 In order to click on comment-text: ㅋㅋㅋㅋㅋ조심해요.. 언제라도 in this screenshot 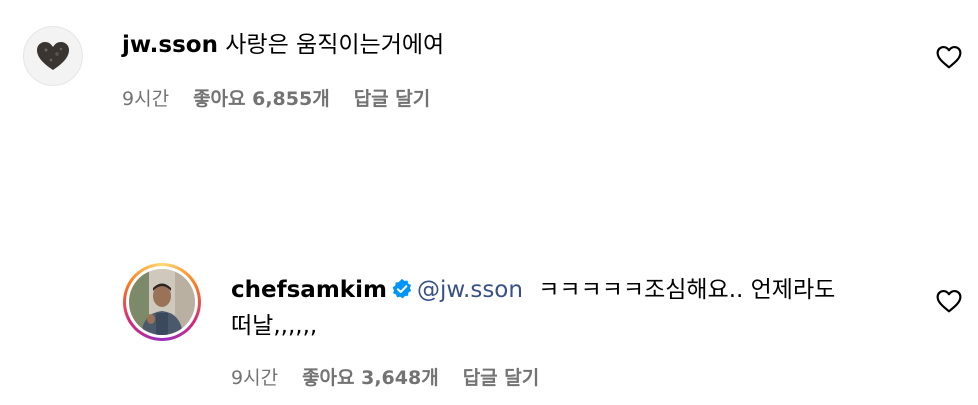, I will do `click(687, 290)`.